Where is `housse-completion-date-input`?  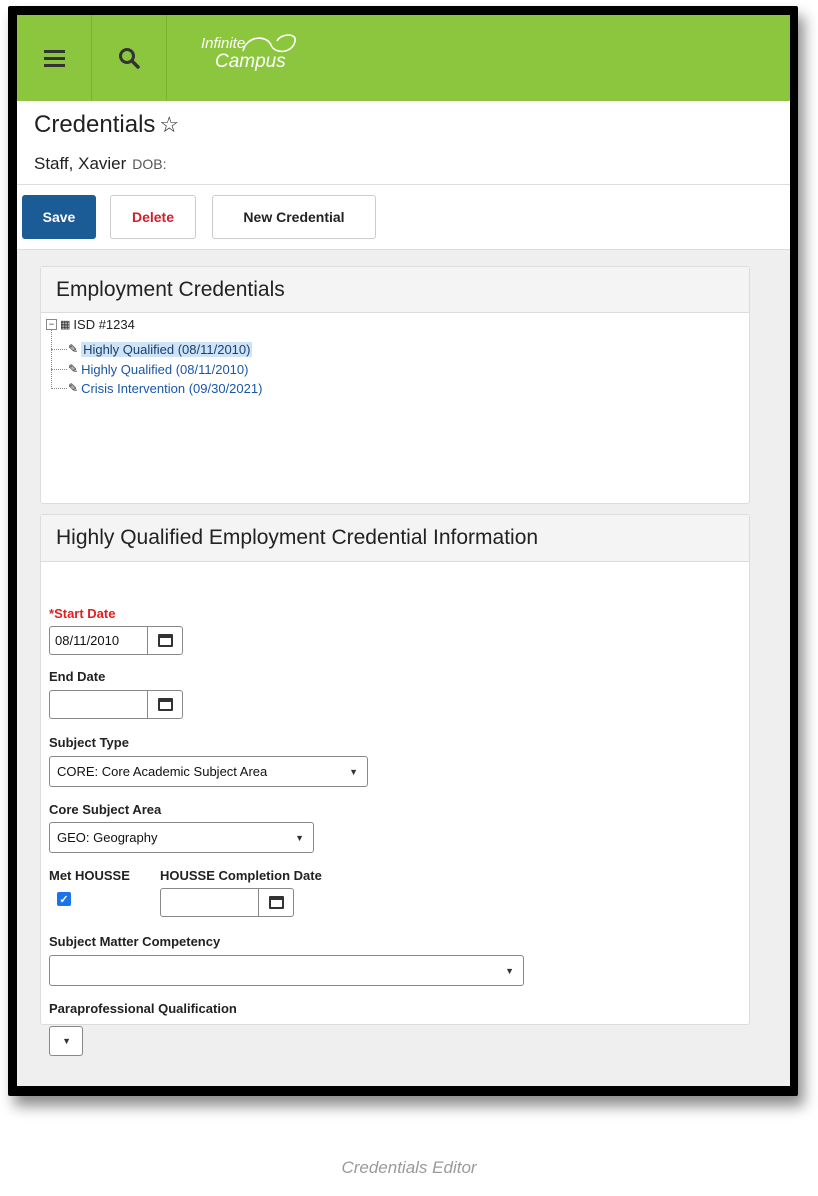 housse-completion-date-input is located at coordinates (210, 902).